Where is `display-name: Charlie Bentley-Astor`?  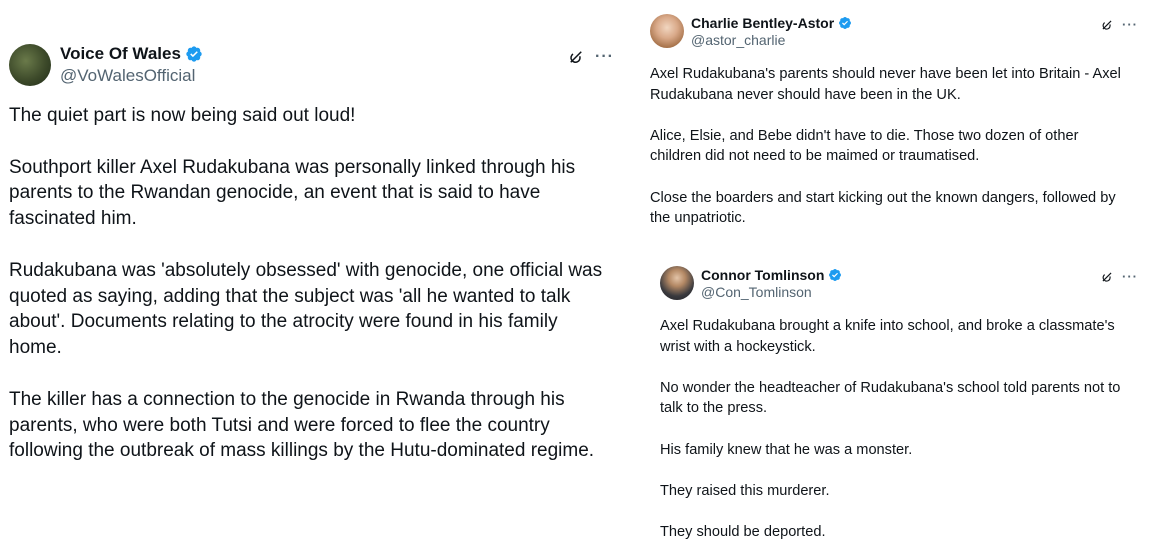
display-name: Charlie Bentley-Astor is located at coordinates (762, 23).